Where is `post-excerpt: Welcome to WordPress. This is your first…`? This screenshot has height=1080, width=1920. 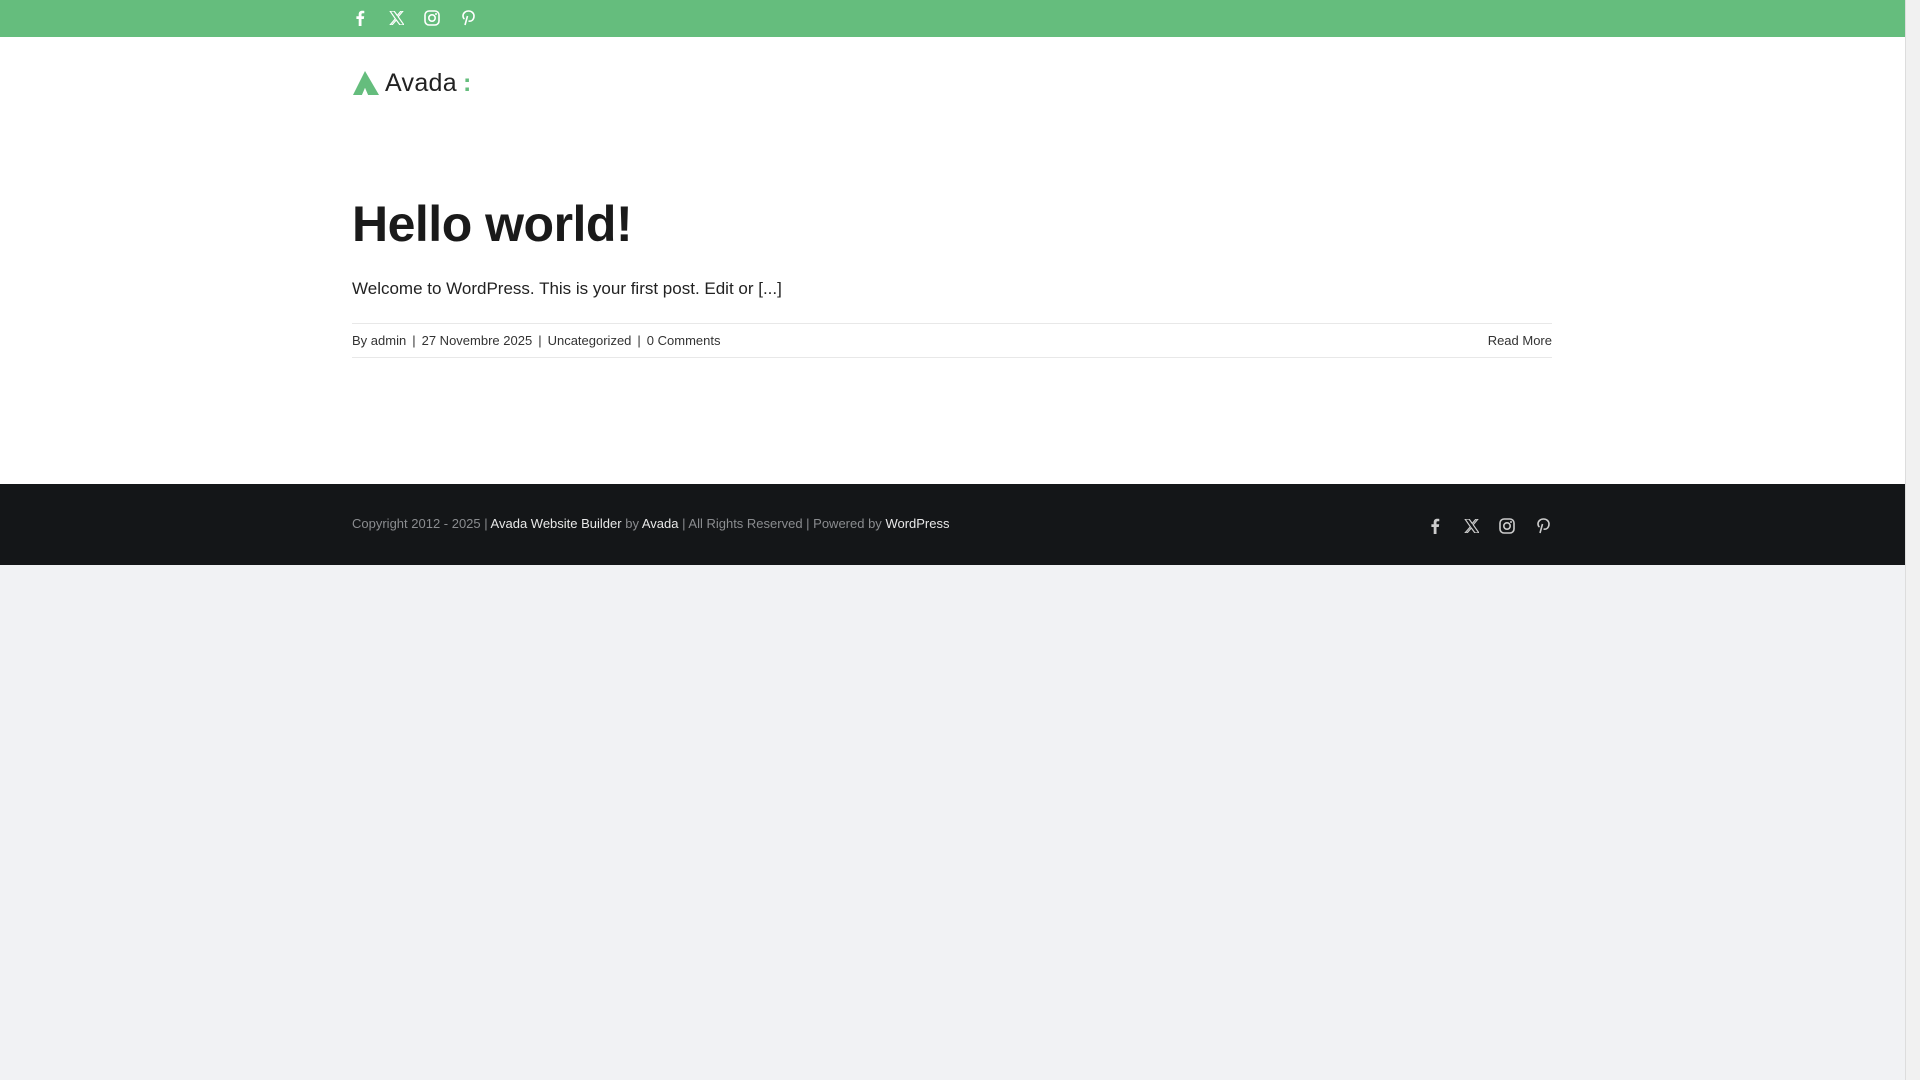
post-excerpt: Welcome to WordPress. This is your first… is located at coordinates (567, 288).